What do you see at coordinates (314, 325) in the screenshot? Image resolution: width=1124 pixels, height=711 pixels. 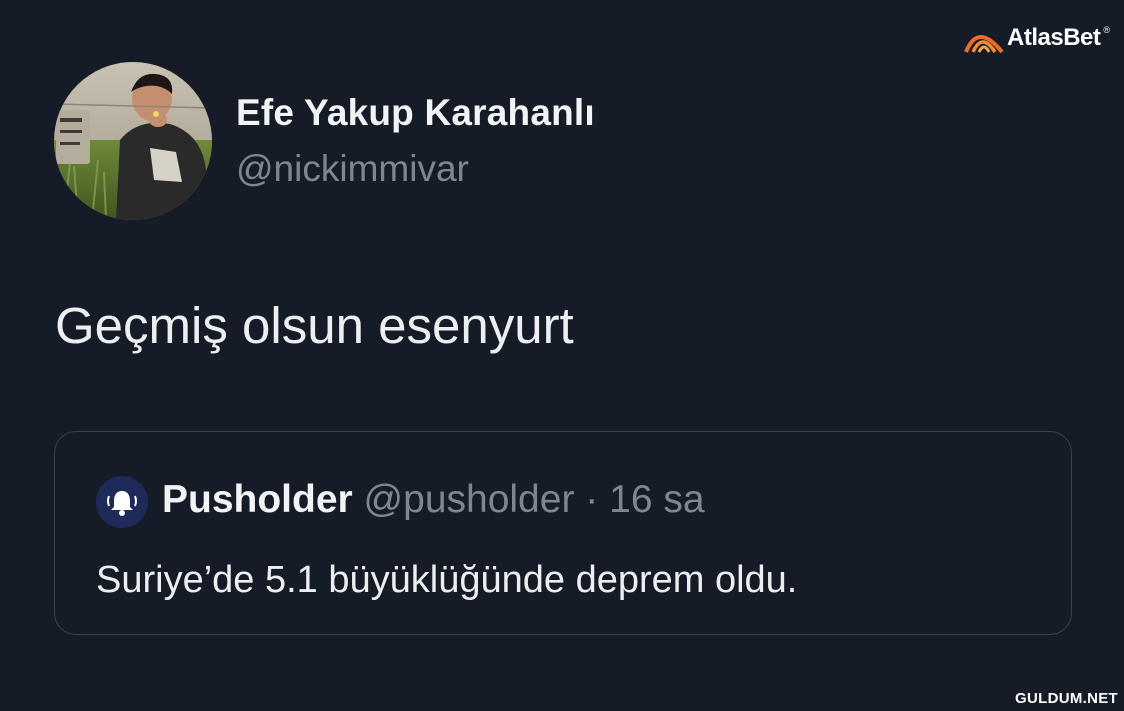 I see `tweet-text: Geçmiş olsun esenyurt` at bounding box center [314, 325].